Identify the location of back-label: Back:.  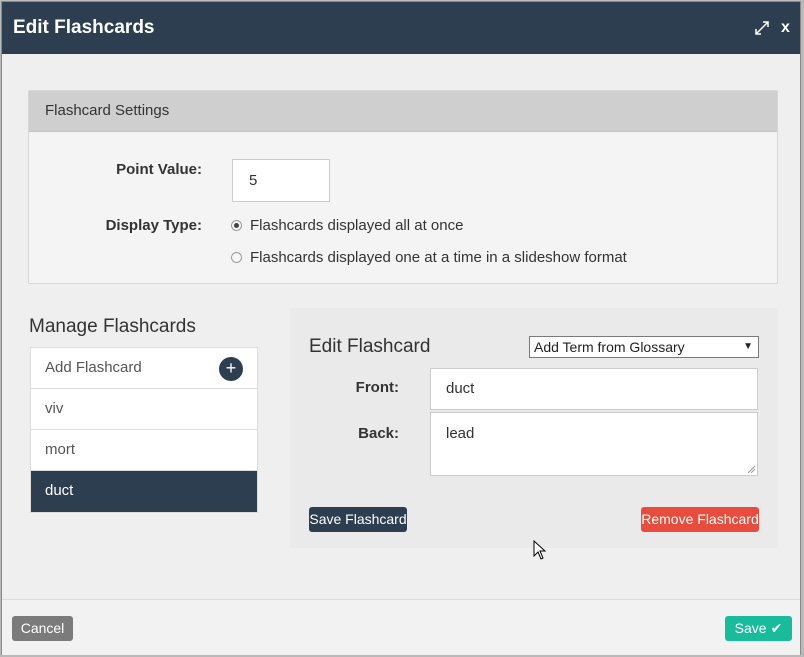
(378, 433).